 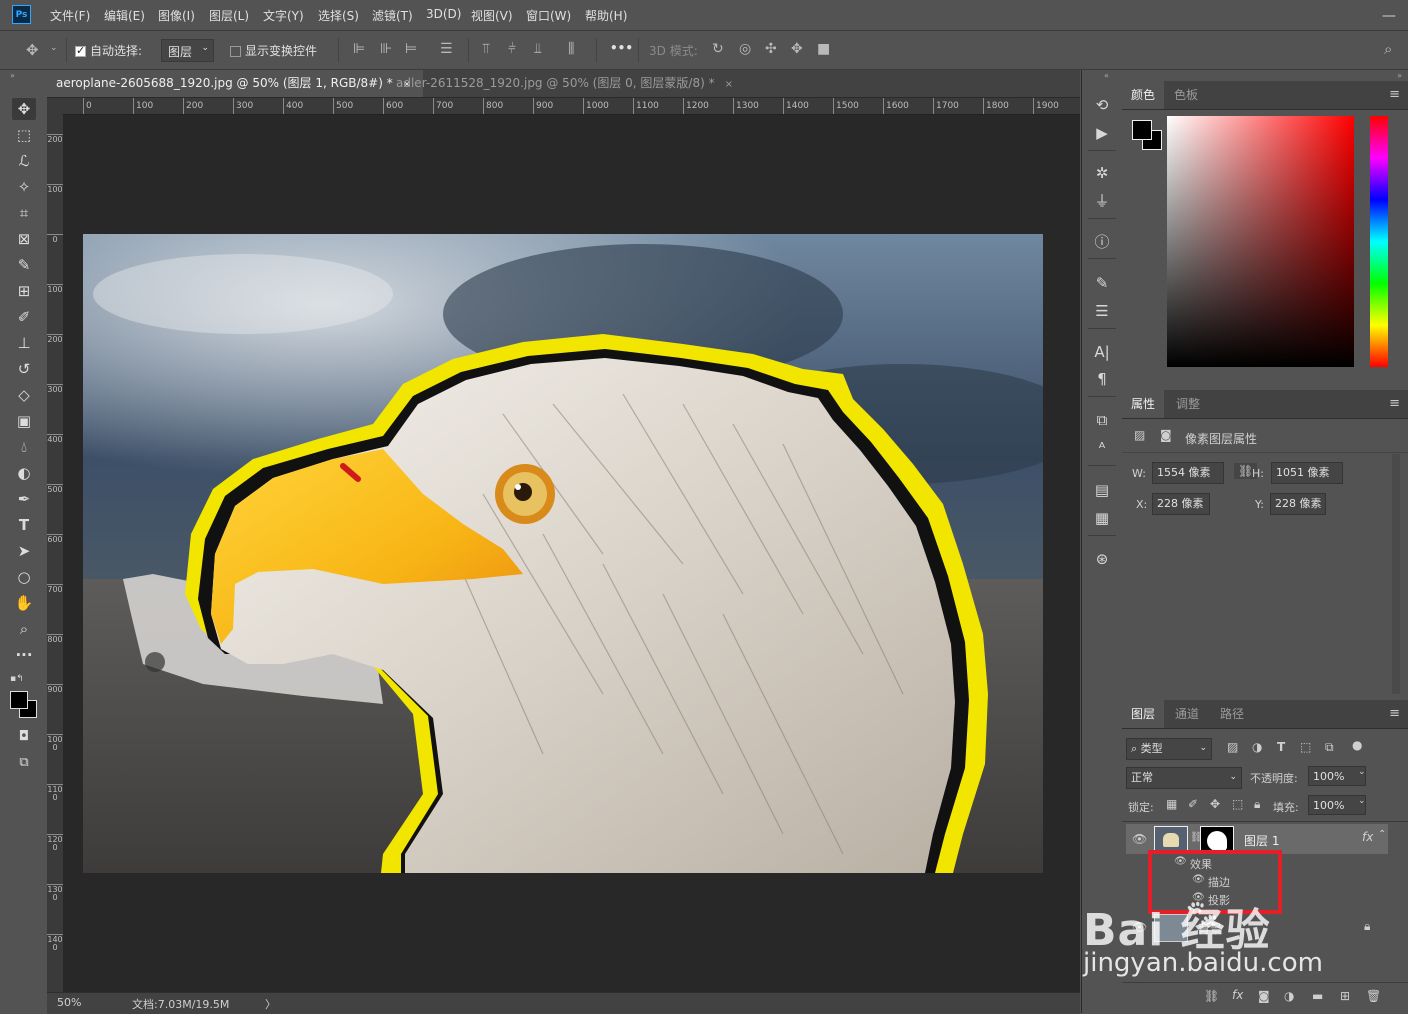 I want to click on frame-tool-icon: ⊠, so click(x=24, y=239).